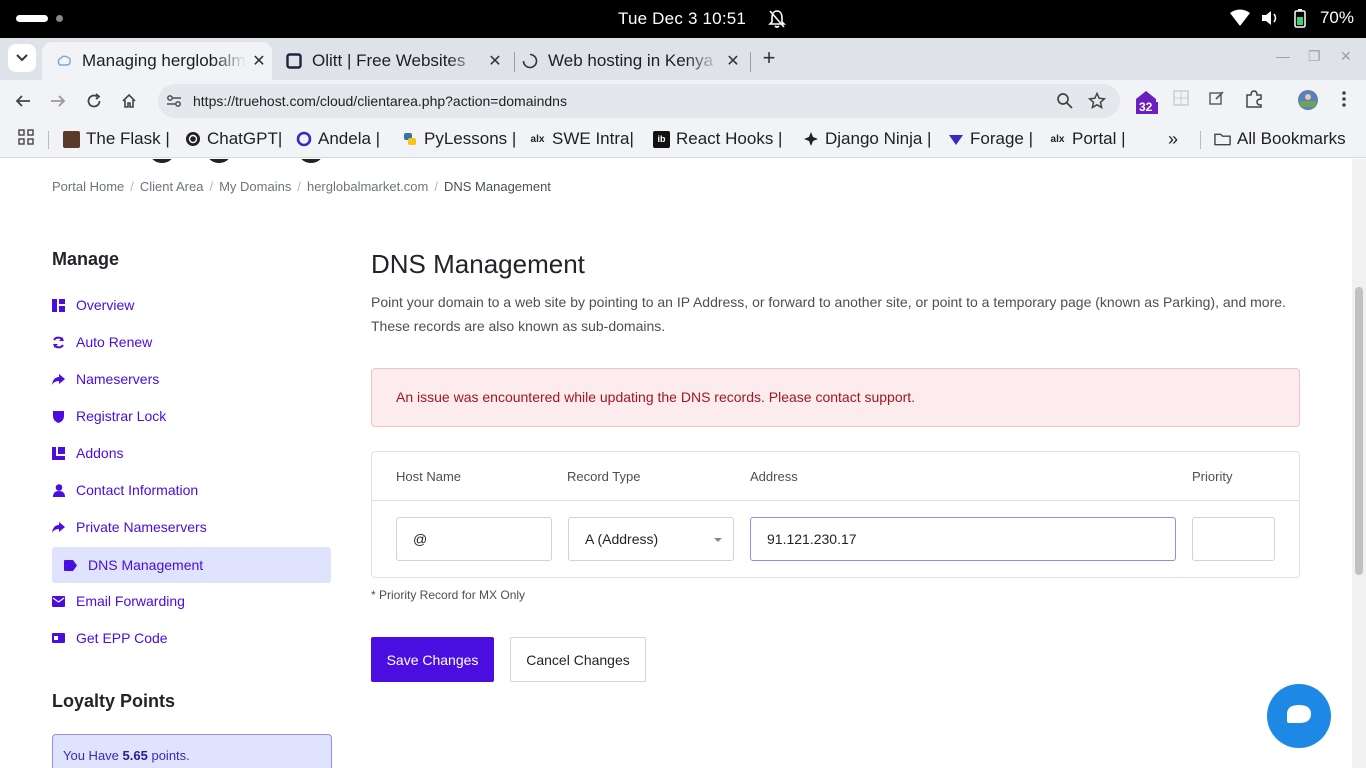 This screenshot has width=1366, height=768. I want to click on notifications-muted-icon, so click(777, 19).